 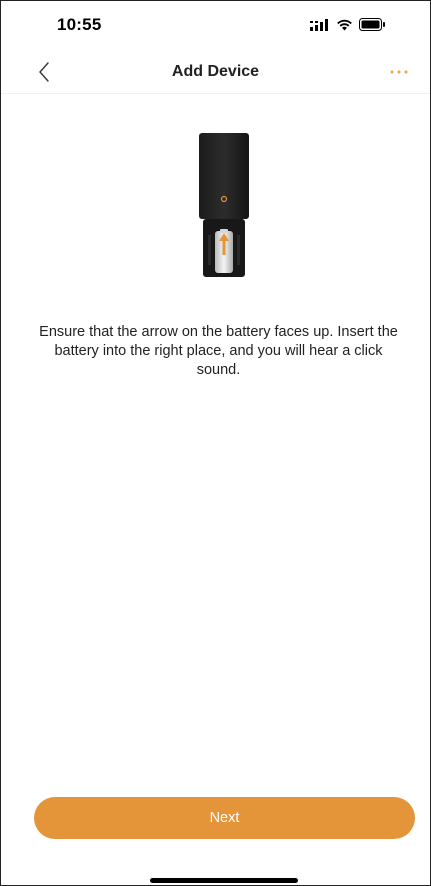 I want to click on wifi-icon, so click(x=344, y=27).